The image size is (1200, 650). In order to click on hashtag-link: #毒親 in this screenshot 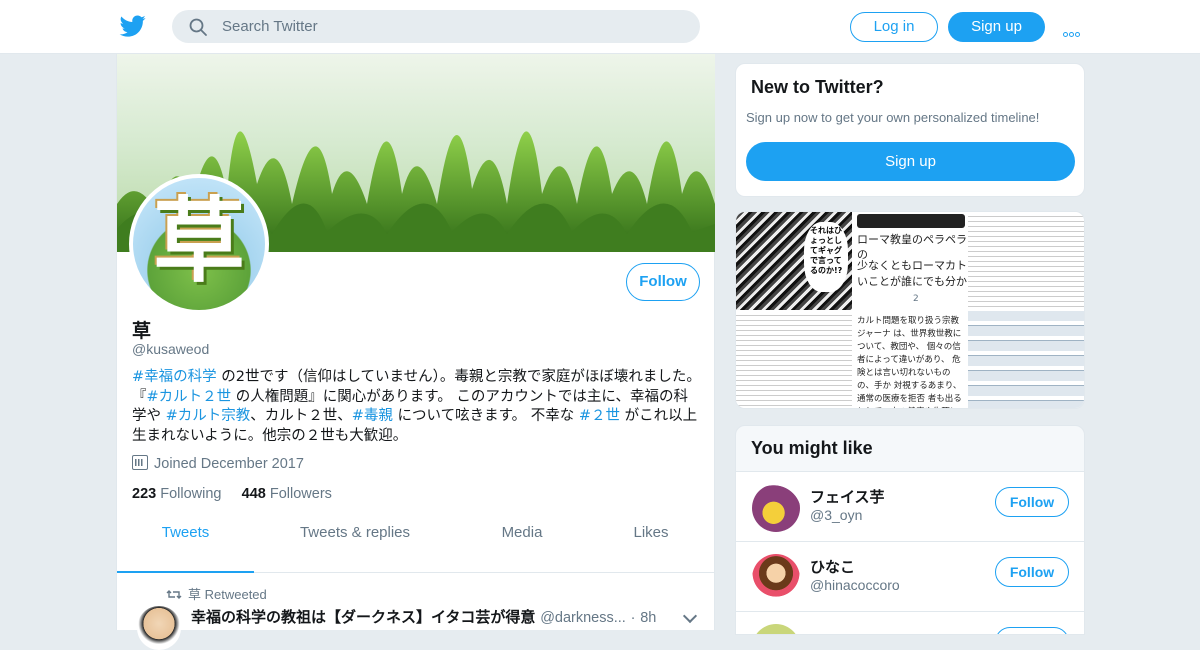, I will do `click(372, 416)`.